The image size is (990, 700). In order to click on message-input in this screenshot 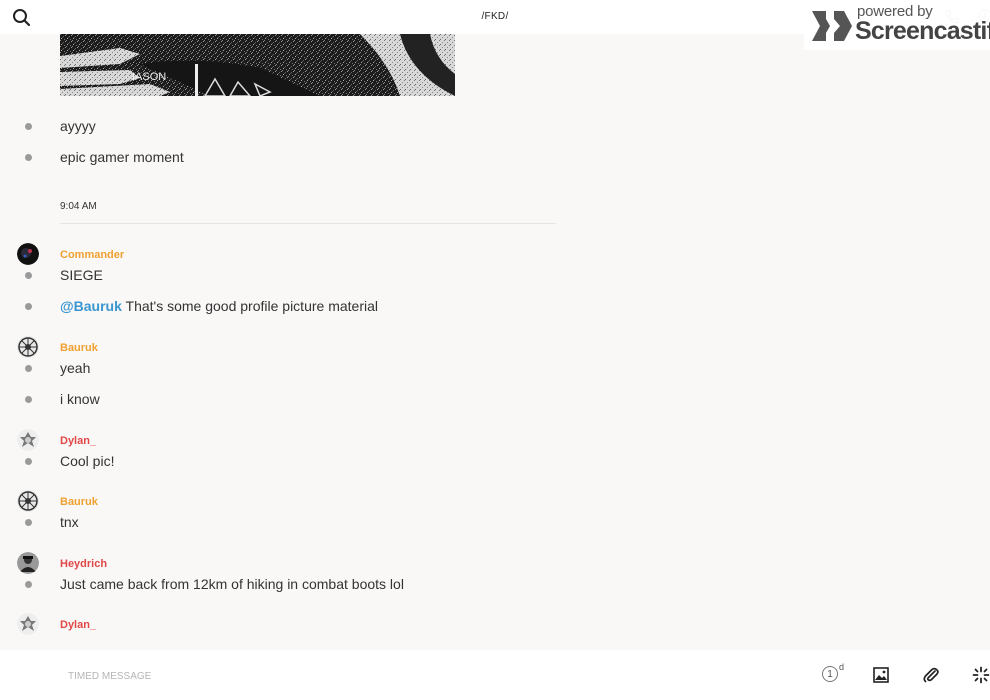, I will do `click(368, 676)`.